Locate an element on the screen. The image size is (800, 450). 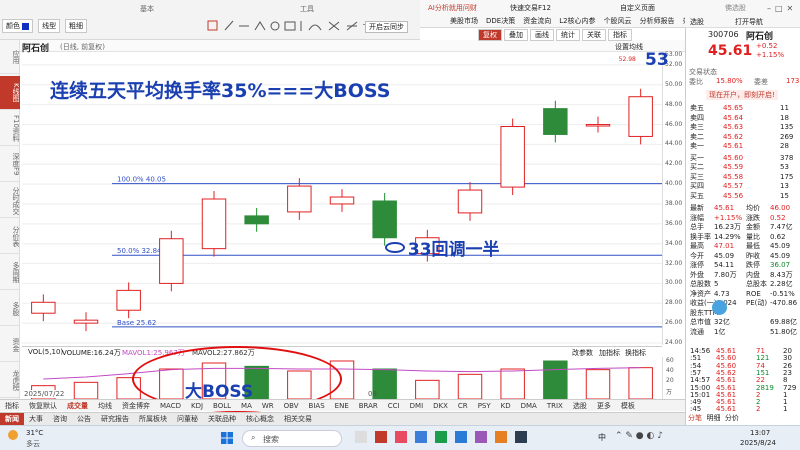
line-type-button: 线型 is located at coordinates (49, 26).